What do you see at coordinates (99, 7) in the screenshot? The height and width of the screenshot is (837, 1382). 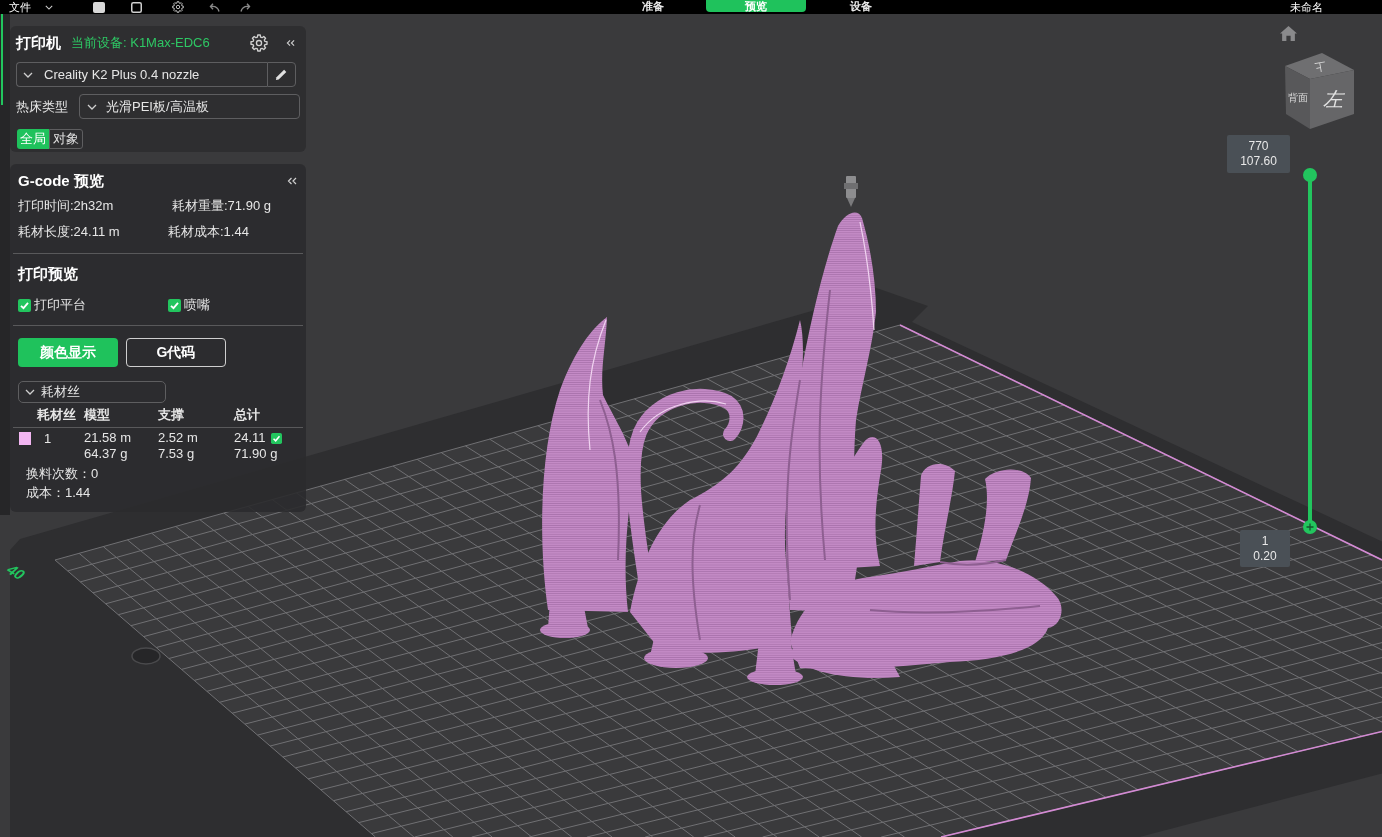 I see `filled-square-icon` at bounding box center [99, 7].